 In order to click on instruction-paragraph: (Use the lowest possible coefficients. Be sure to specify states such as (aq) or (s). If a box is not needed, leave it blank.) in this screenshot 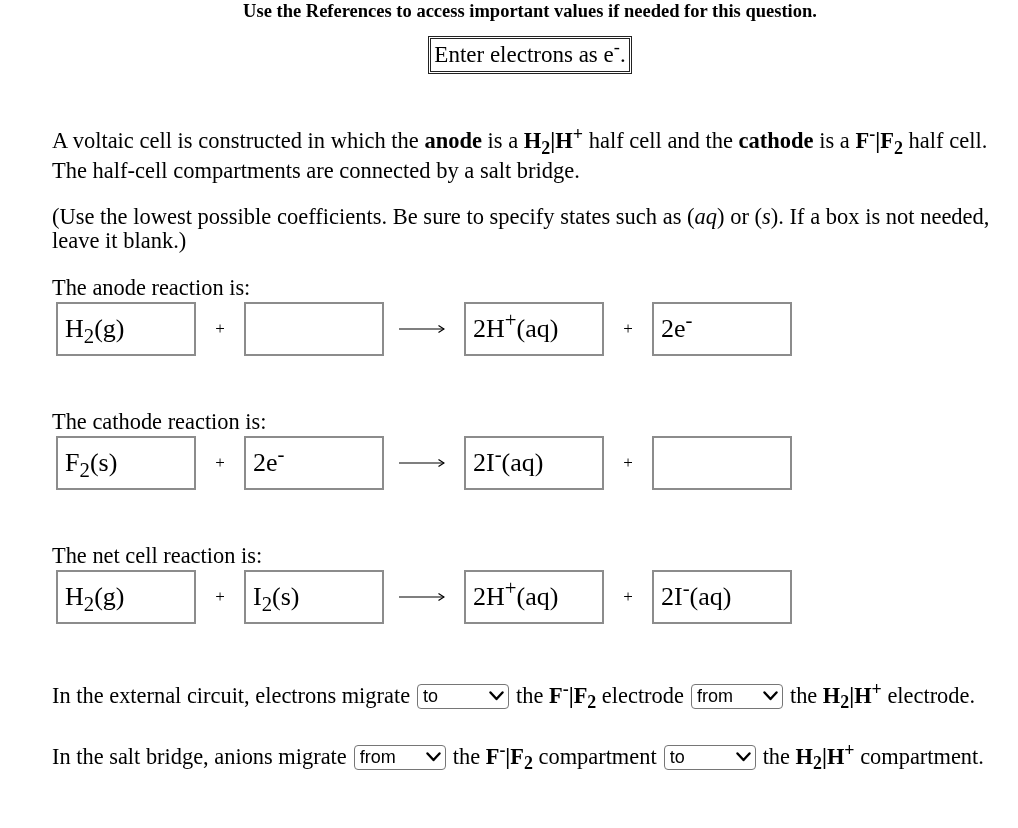, I will do `click(521, 229)`.